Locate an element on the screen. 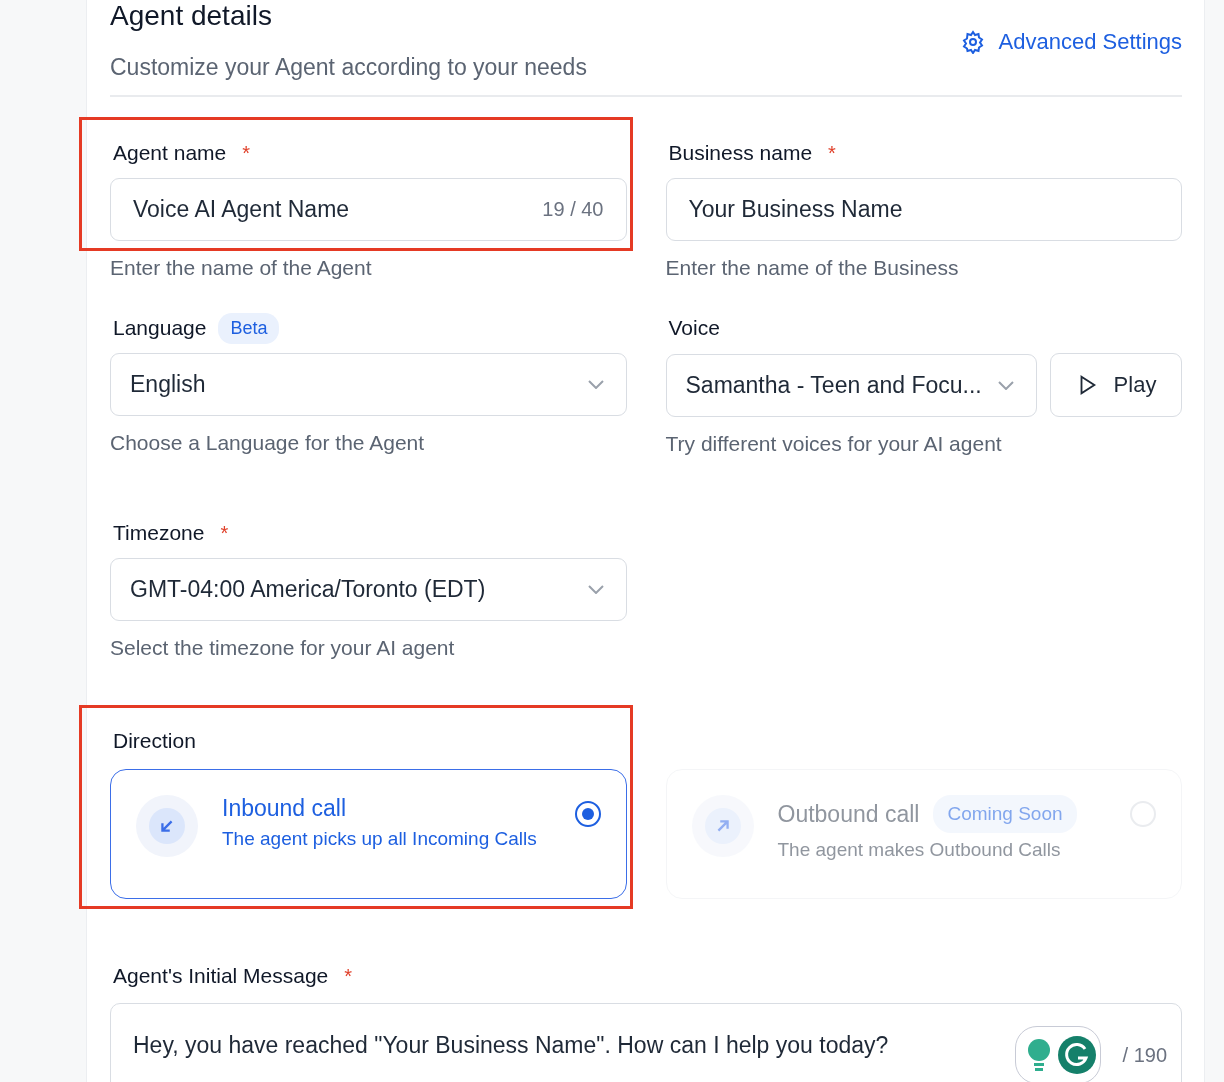  field-label: Agent's Initial Message is located at coordinates (221, 976).